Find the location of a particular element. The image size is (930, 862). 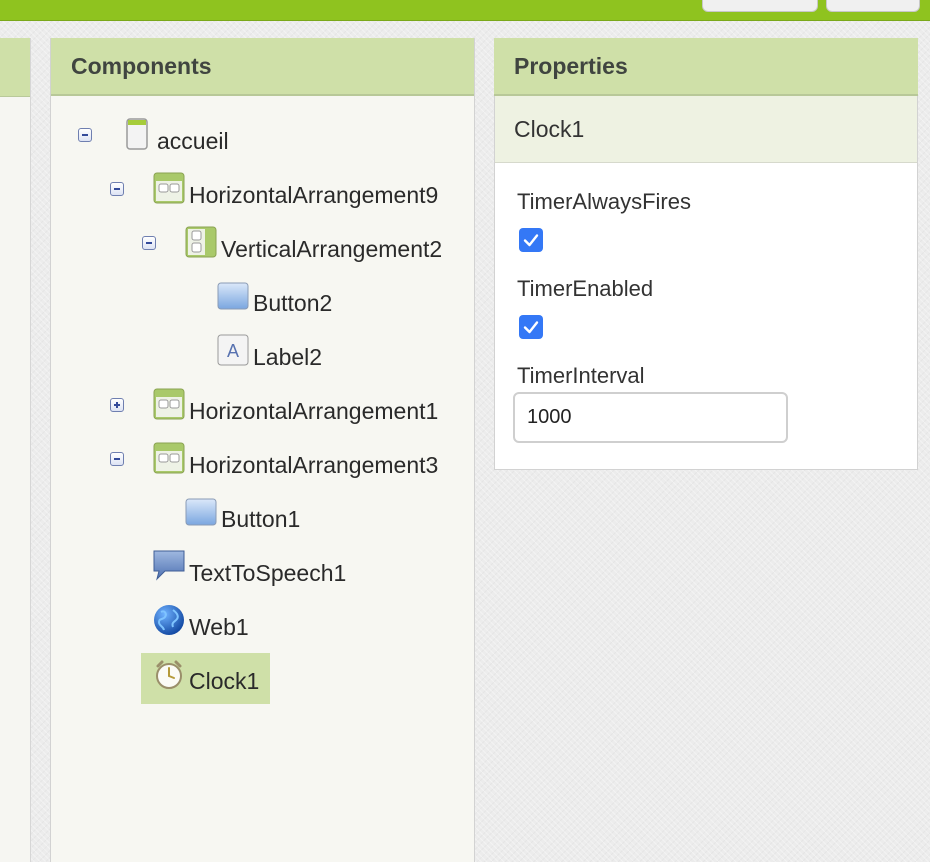

properties-header: Properties is located at coordinates (706, 67).